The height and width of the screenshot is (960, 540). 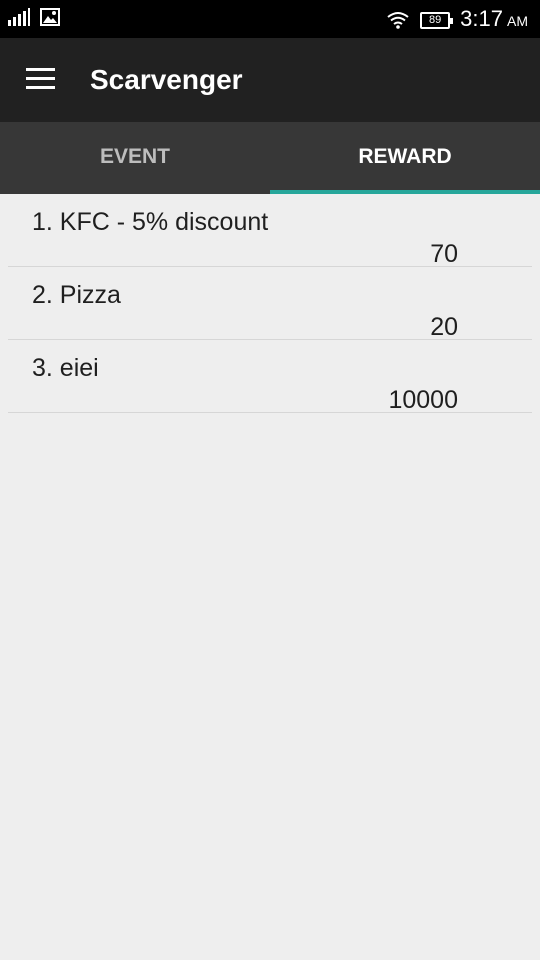 I want to click on clock-time: 3:17, so click(x=481, y=18).